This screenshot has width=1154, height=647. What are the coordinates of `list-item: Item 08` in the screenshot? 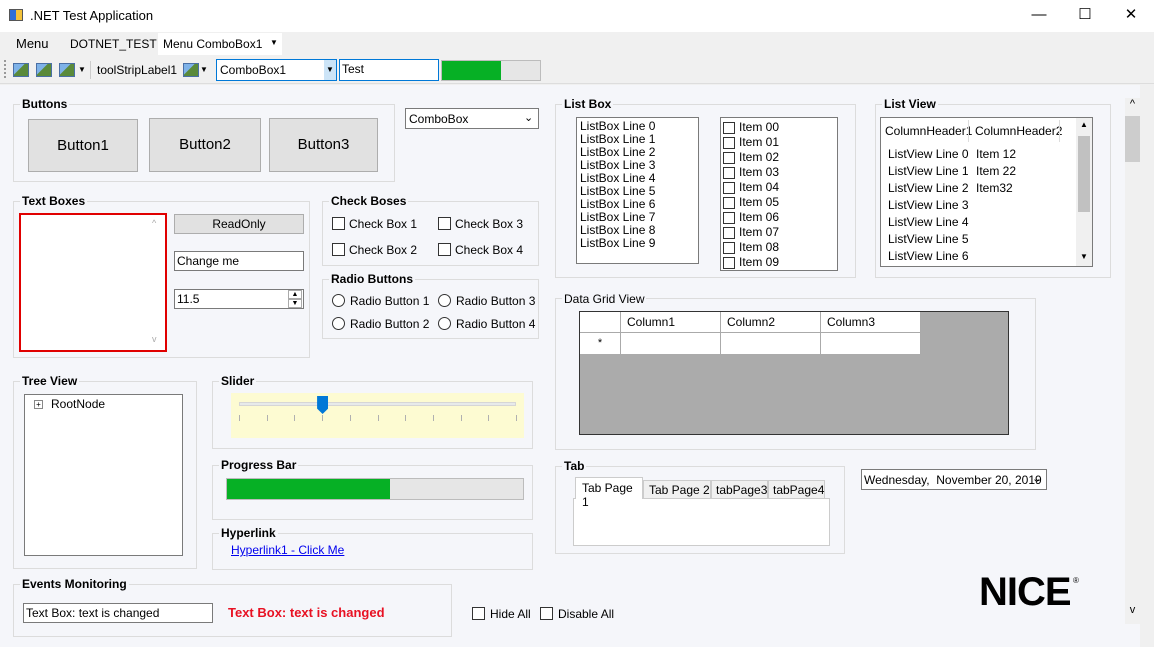 It's located at (779, 247).